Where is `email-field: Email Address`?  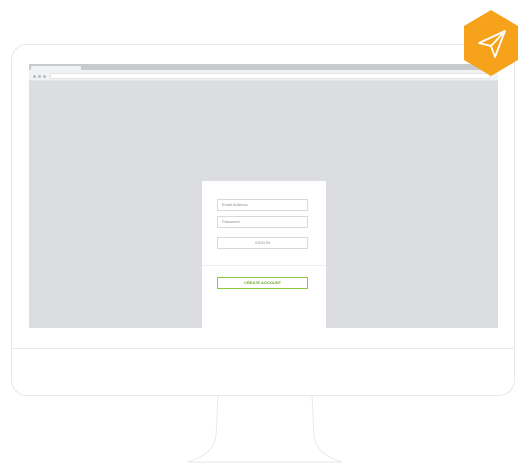
email-field: Email Address is located at coordinates (262, 205).